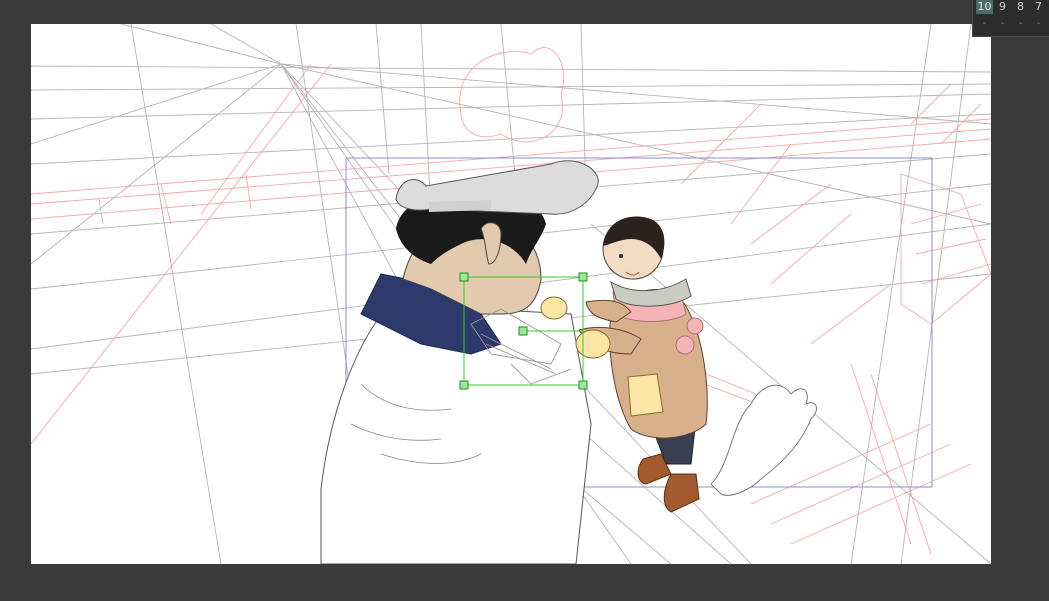  I want to click on frame-cell-10: 10, so click(984, 7).